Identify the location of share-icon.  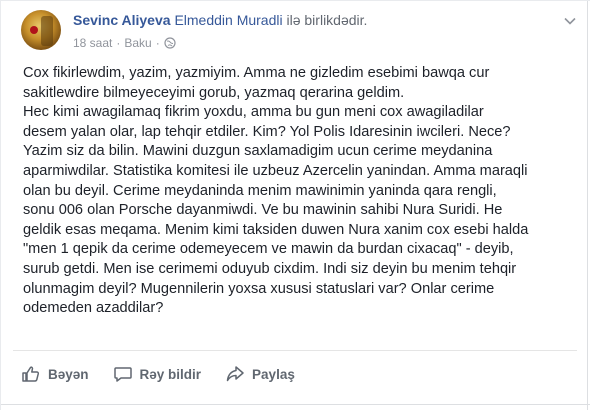
(235, 374).